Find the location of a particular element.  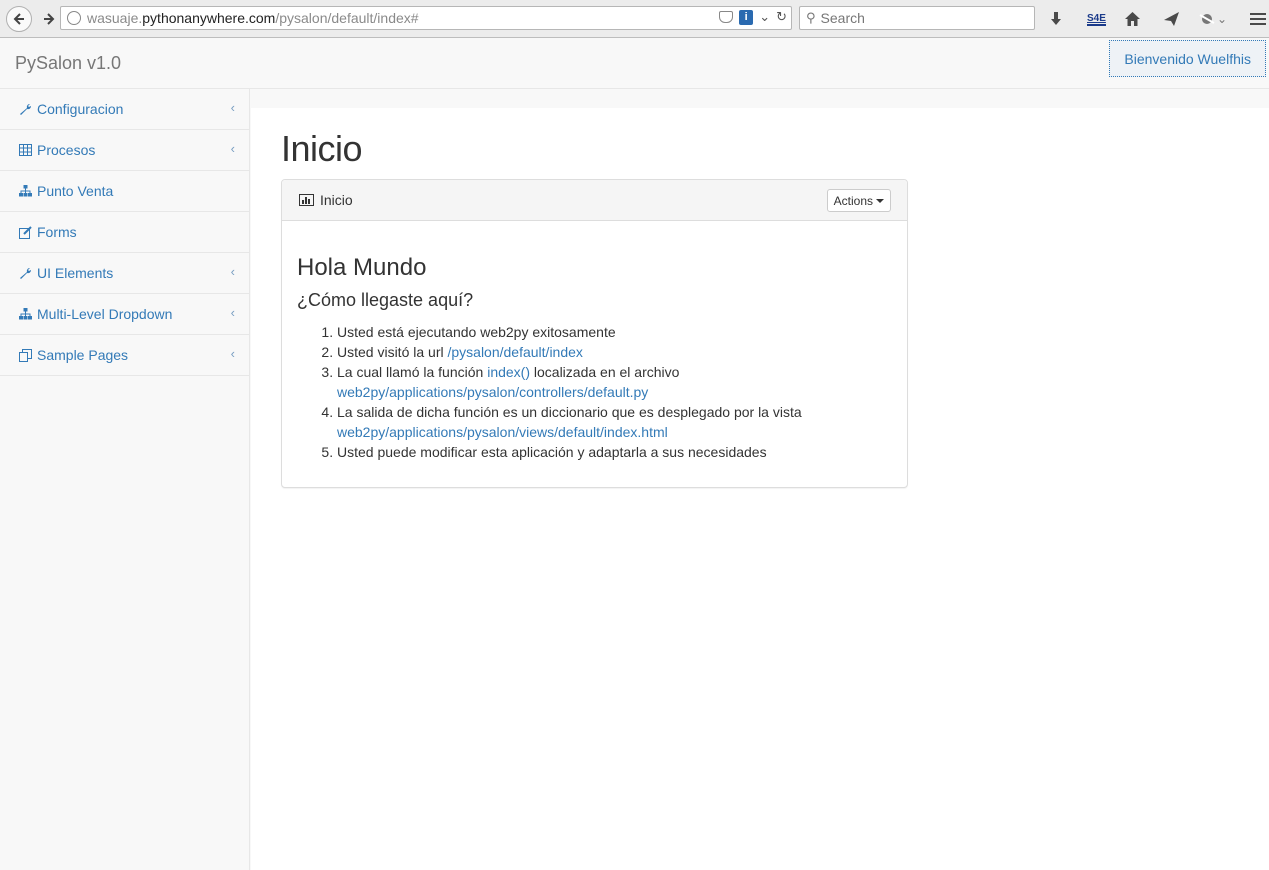

sidebar-item-label: Multi-Level Dropdown is located at coordinates (105, 314).